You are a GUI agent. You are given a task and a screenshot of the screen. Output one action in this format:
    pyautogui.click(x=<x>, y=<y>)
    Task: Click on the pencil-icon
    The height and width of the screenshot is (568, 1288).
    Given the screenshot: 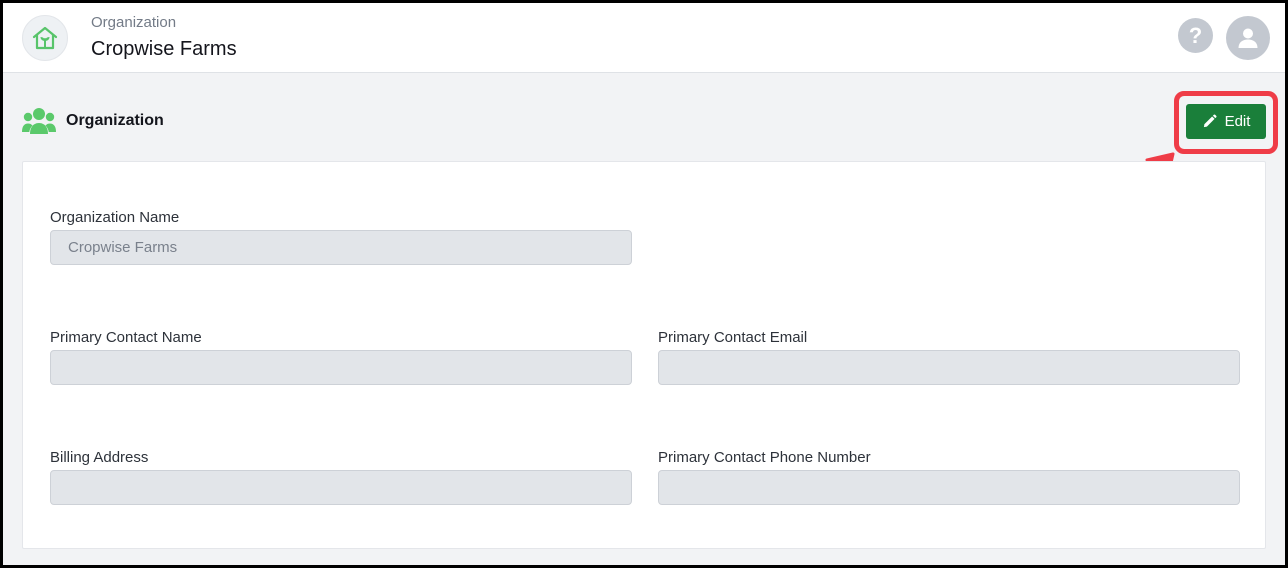 What is the action you would take?
    pyautogui.click(x=1210, y=121)
    